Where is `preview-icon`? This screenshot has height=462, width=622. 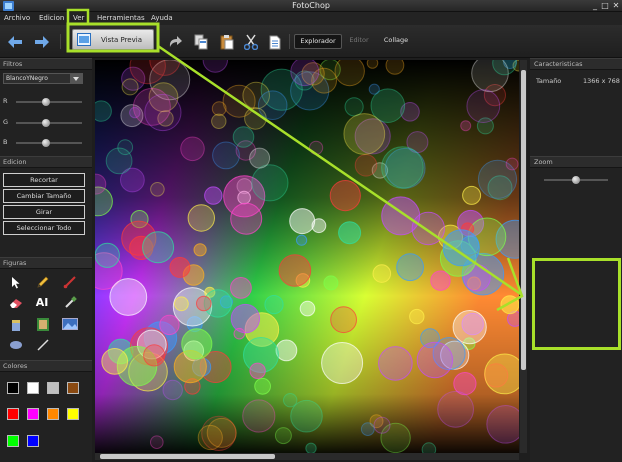 preview-icon is located at coordinates (84, 39).